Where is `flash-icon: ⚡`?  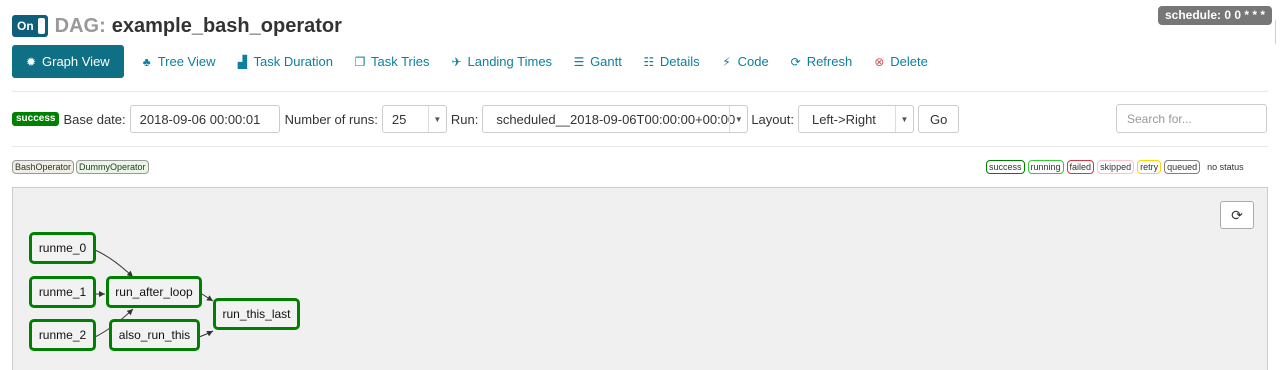 flash-icon: ⚡ is located at coordinates (726, 61).